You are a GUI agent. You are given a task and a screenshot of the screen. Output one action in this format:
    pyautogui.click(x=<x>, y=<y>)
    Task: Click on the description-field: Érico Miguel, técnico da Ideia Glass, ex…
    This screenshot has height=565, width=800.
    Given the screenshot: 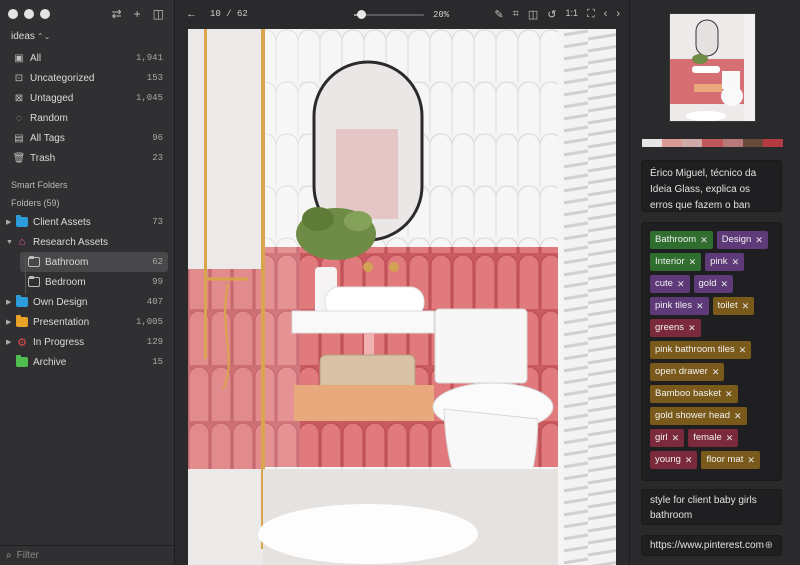 What is the action you would take?
    pyautogui.click(x=711, y=186)
    